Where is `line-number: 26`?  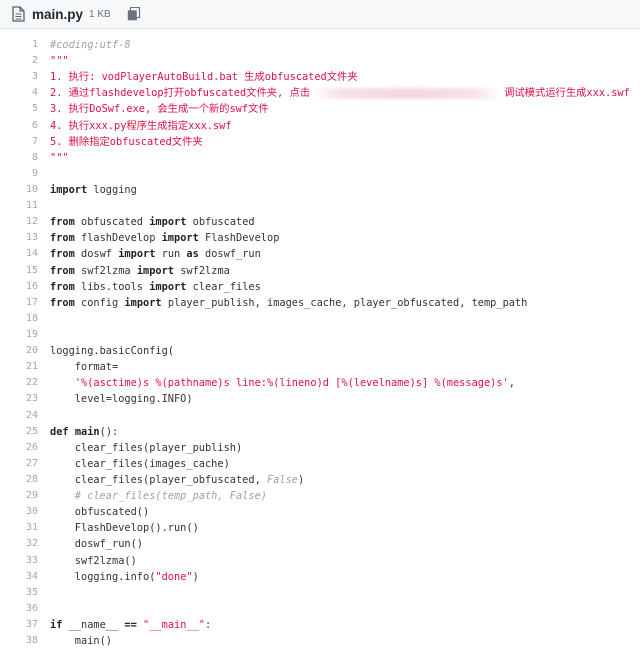 line-number: 26 is located at coordinates (19, 448).